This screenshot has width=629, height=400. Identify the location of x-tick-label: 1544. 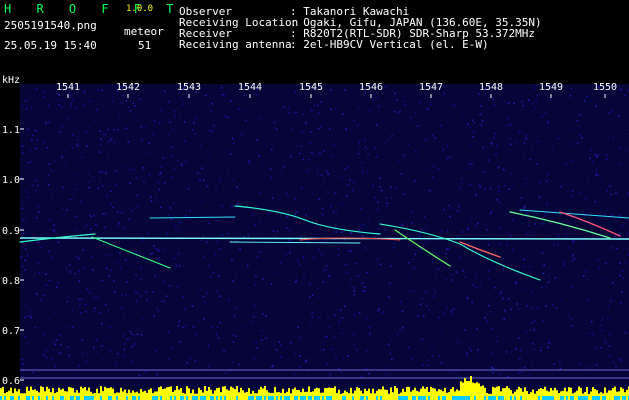
(250, 87).